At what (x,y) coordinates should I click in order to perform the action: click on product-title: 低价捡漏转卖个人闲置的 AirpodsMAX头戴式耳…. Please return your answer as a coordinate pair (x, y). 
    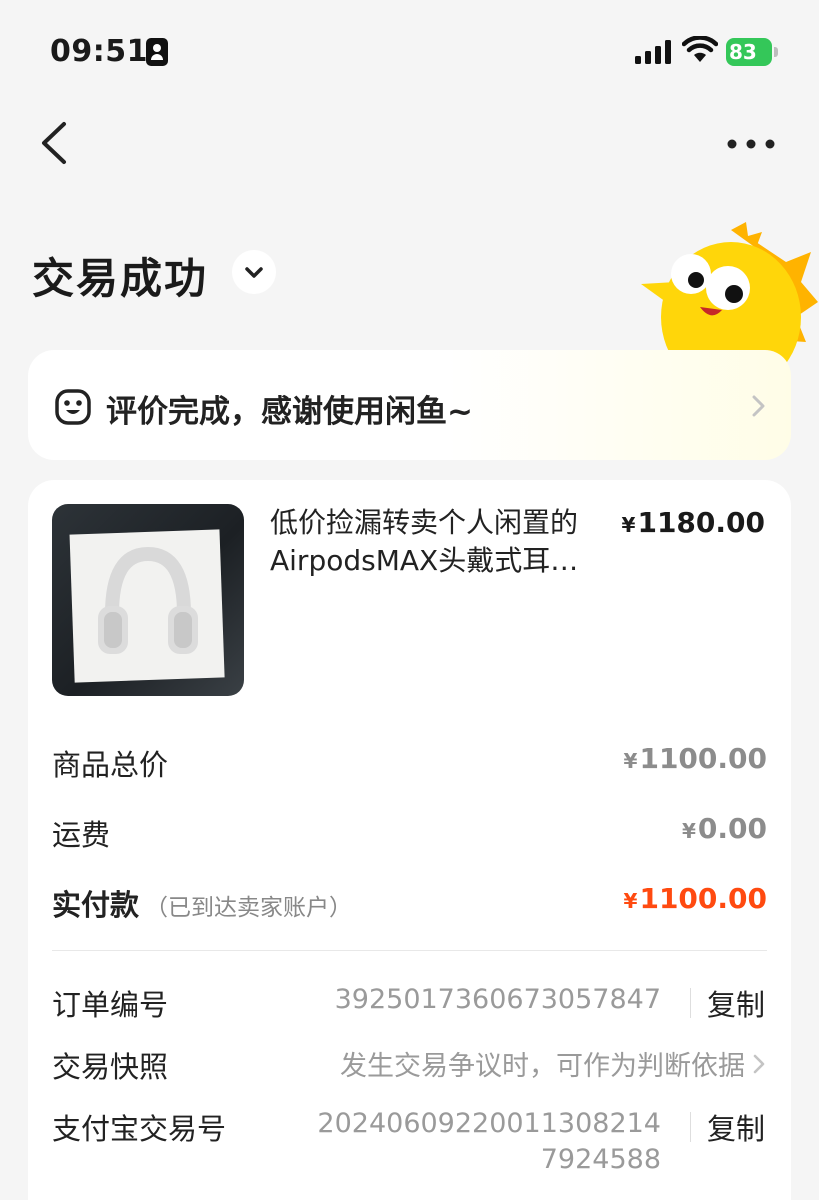
    Looking at the image, I should click on (447, 542).